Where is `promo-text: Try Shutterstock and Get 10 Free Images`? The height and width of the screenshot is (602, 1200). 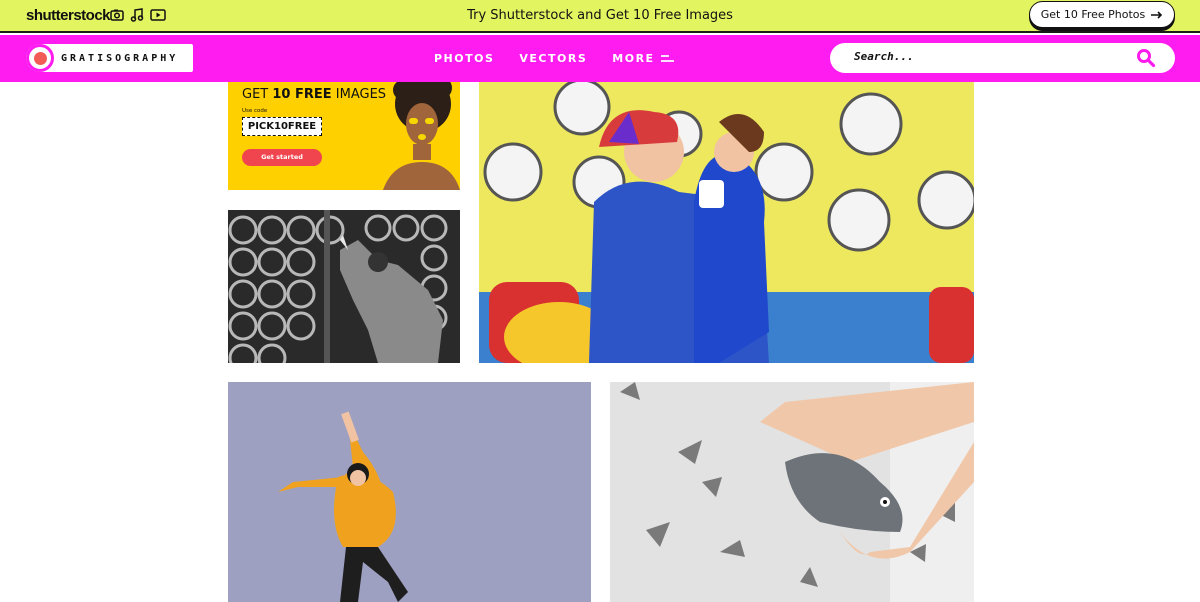
promo-text: Try Shutterstock and Get 10 Free Images is located at coordinates (600, 15).